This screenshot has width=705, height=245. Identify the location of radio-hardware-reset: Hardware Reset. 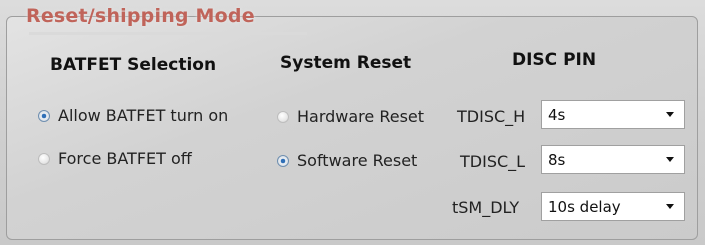
(350, 116).